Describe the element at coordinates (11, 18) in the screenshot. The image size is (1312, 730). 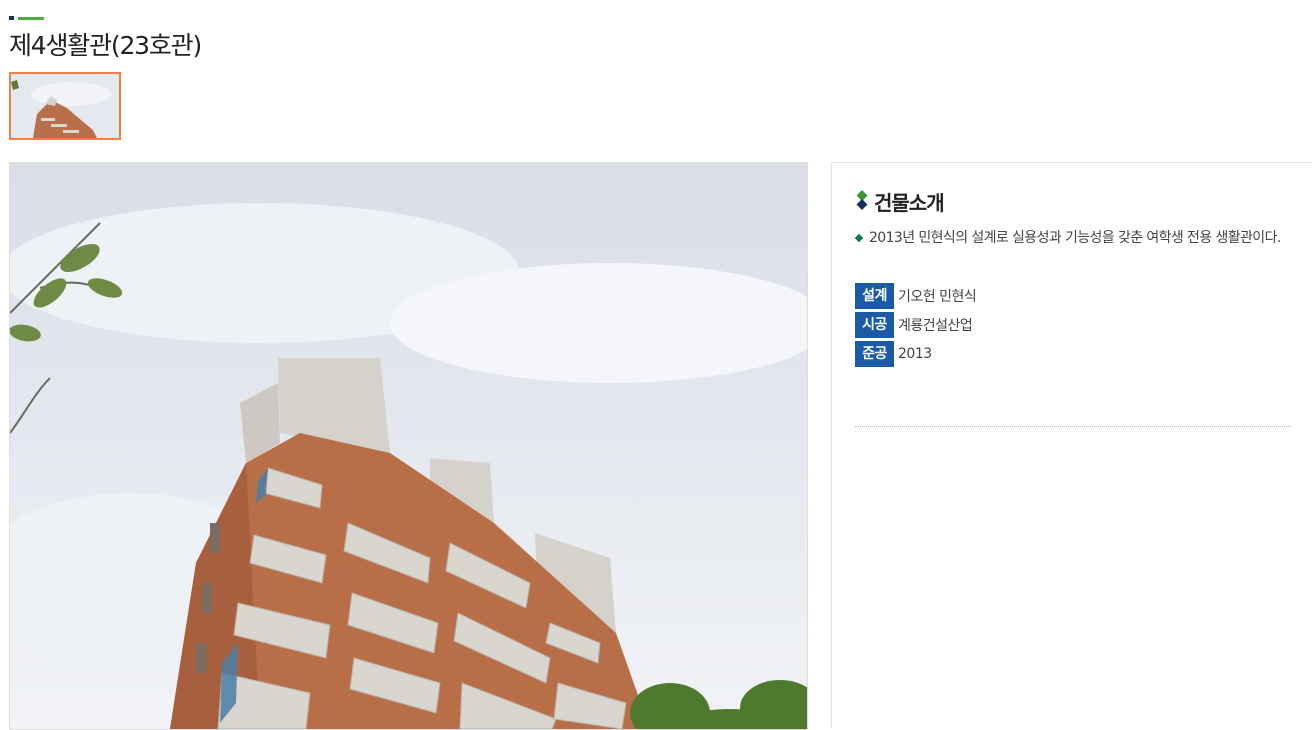
I see `title-decoration-square` at that location.